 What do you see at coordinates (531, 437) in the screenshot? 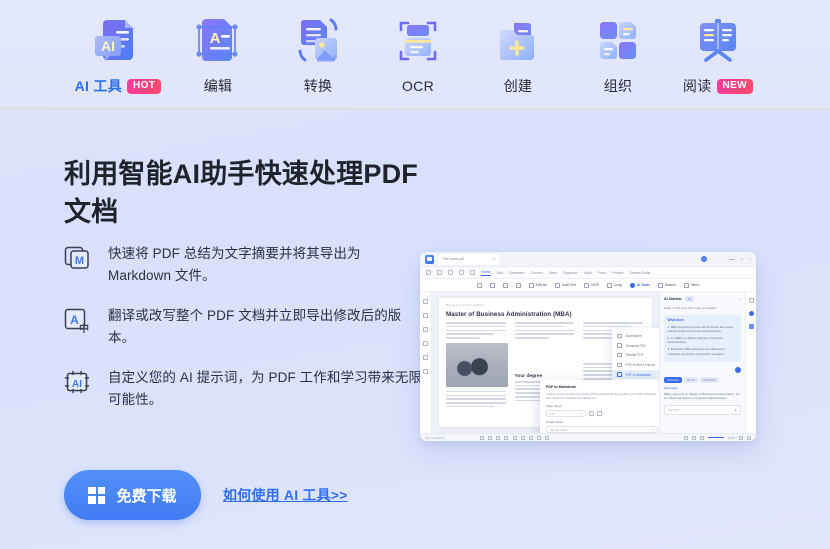
I see `last-page-icon` at bounding box center [531, 437].